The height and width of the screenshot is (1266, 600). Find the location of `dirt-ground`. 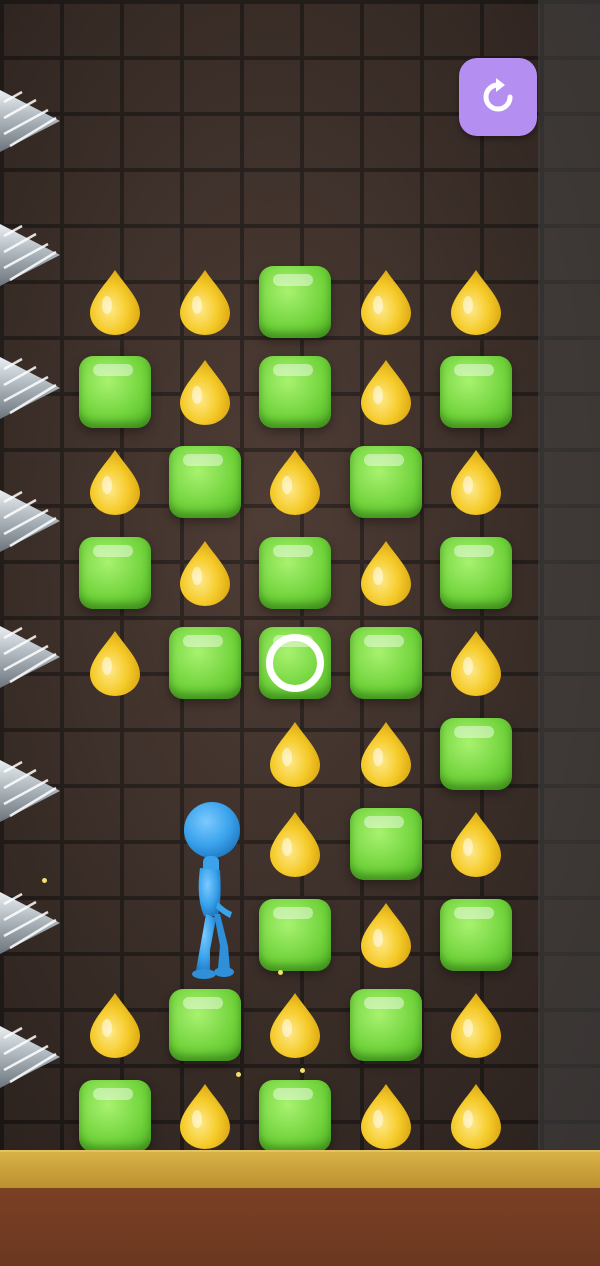

dirt-ground is located at coordinates (300, 1227).